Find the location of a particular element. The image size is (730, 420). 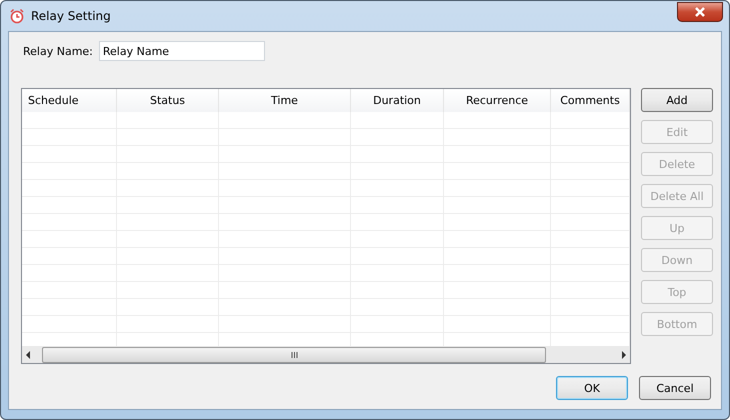

alarm-clock-icon is located at coordinates (17, 16).